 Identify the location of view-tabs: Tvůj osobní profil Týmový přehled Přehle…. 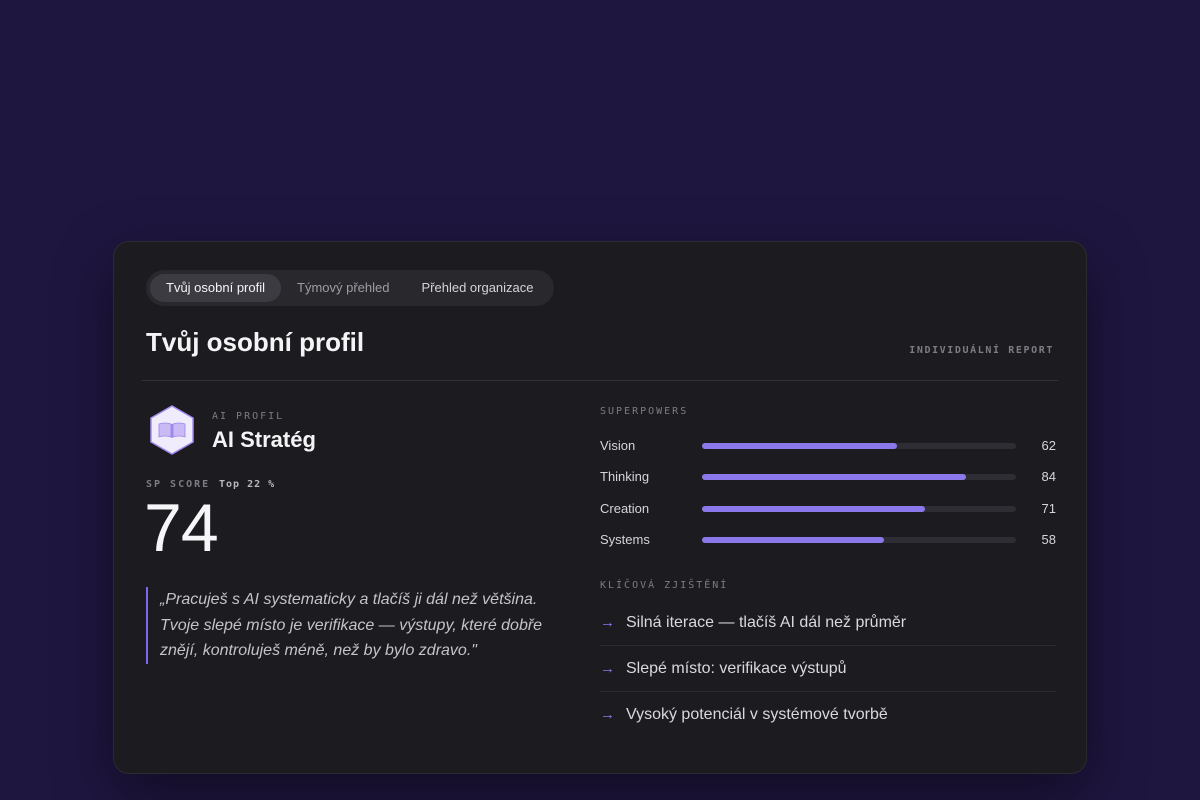
(350, 288).